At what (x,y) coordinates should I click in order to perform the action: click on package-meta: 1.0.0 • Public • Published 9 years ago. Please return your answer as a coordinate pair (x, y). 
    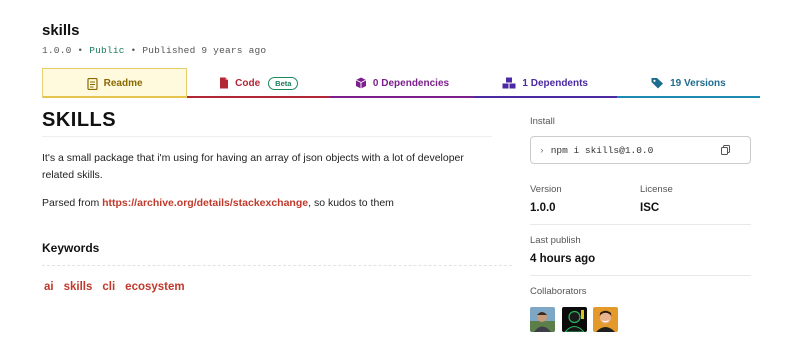
    Looking at the image, I should click on (154, 50).